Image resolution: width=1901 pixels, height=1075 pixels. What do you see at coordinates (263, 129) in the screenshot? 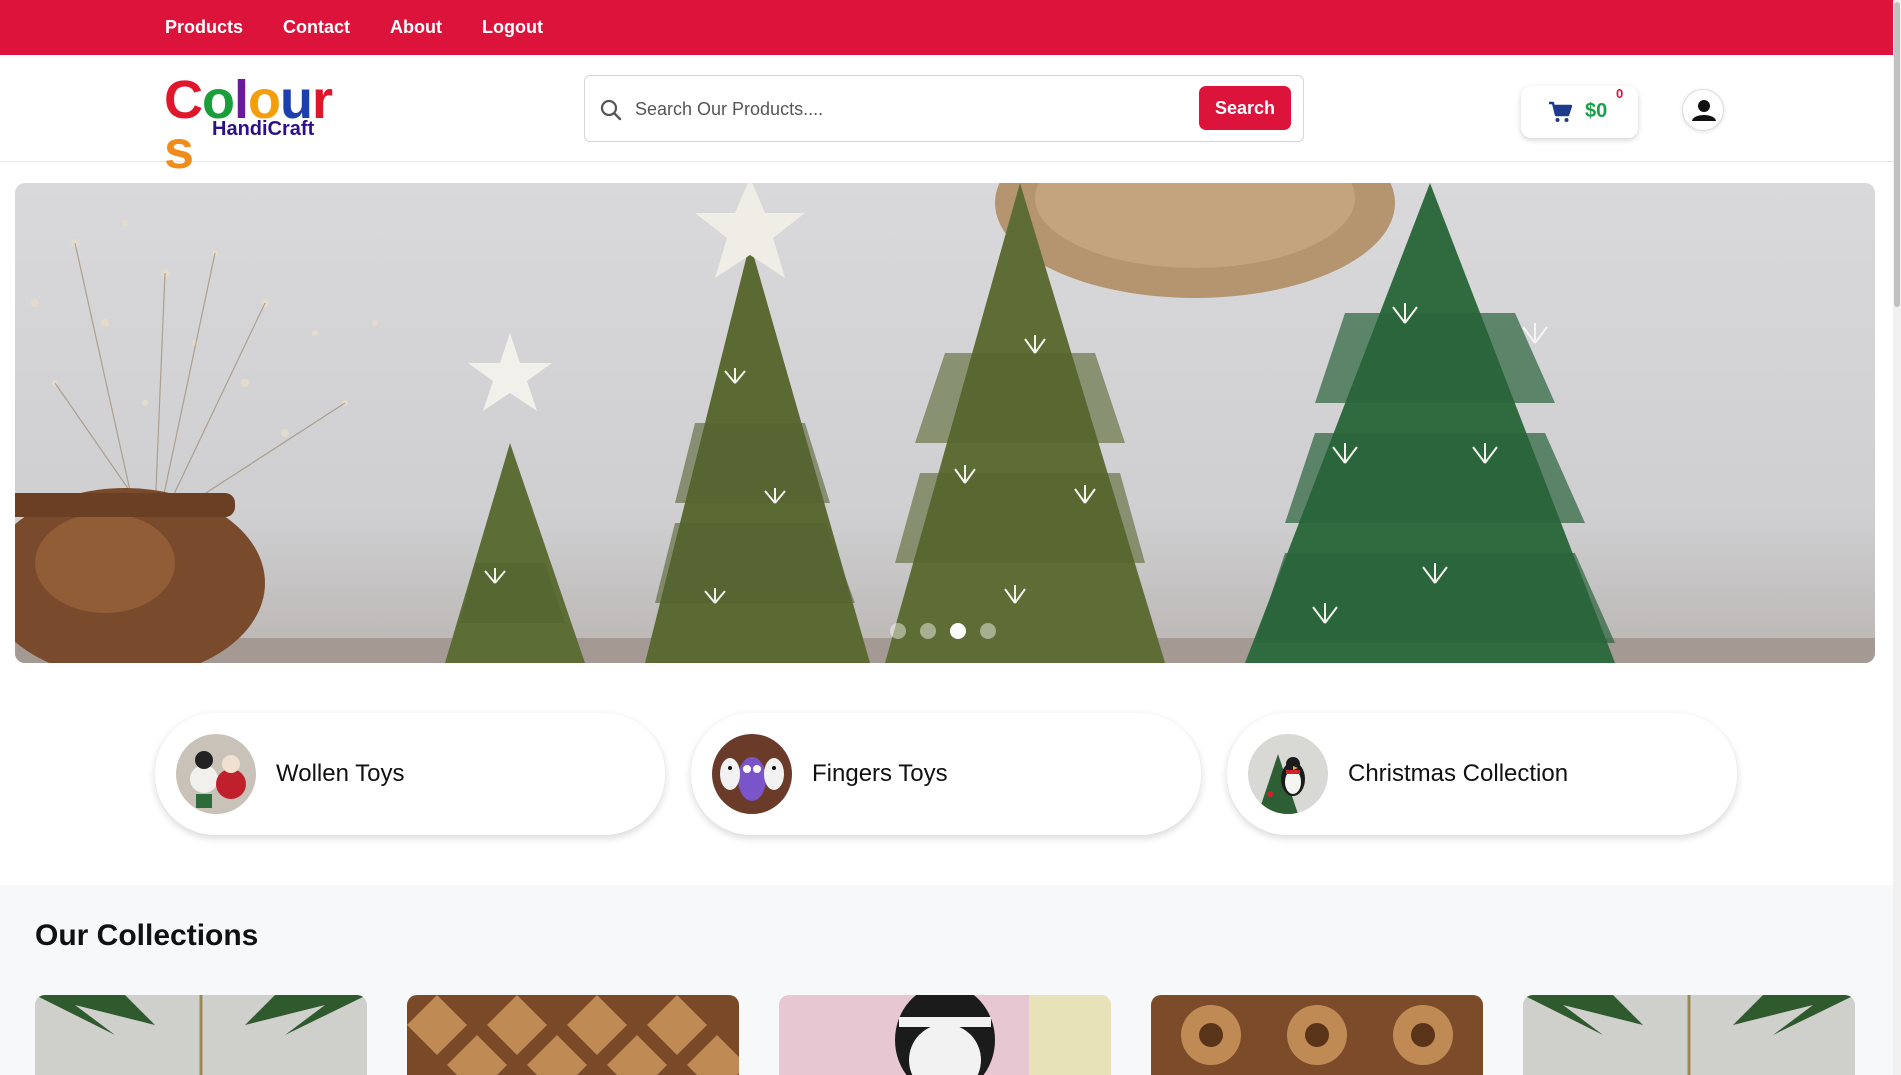
I see `brand-tagline: HandiCraft` at bounding box center [263, 129].